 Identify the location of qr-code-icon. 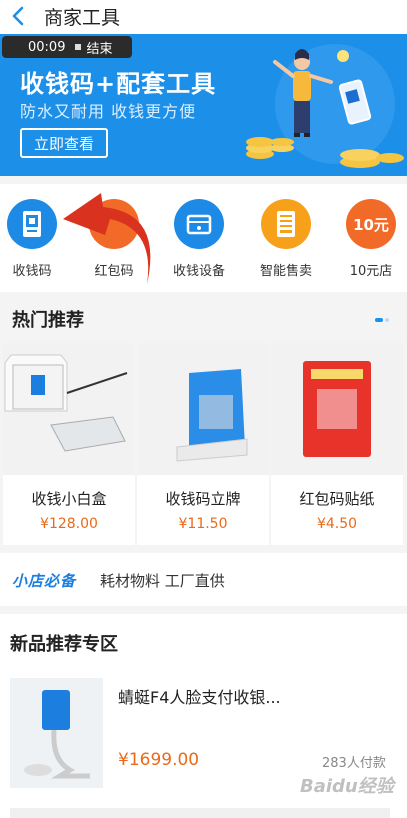
(32, 224).